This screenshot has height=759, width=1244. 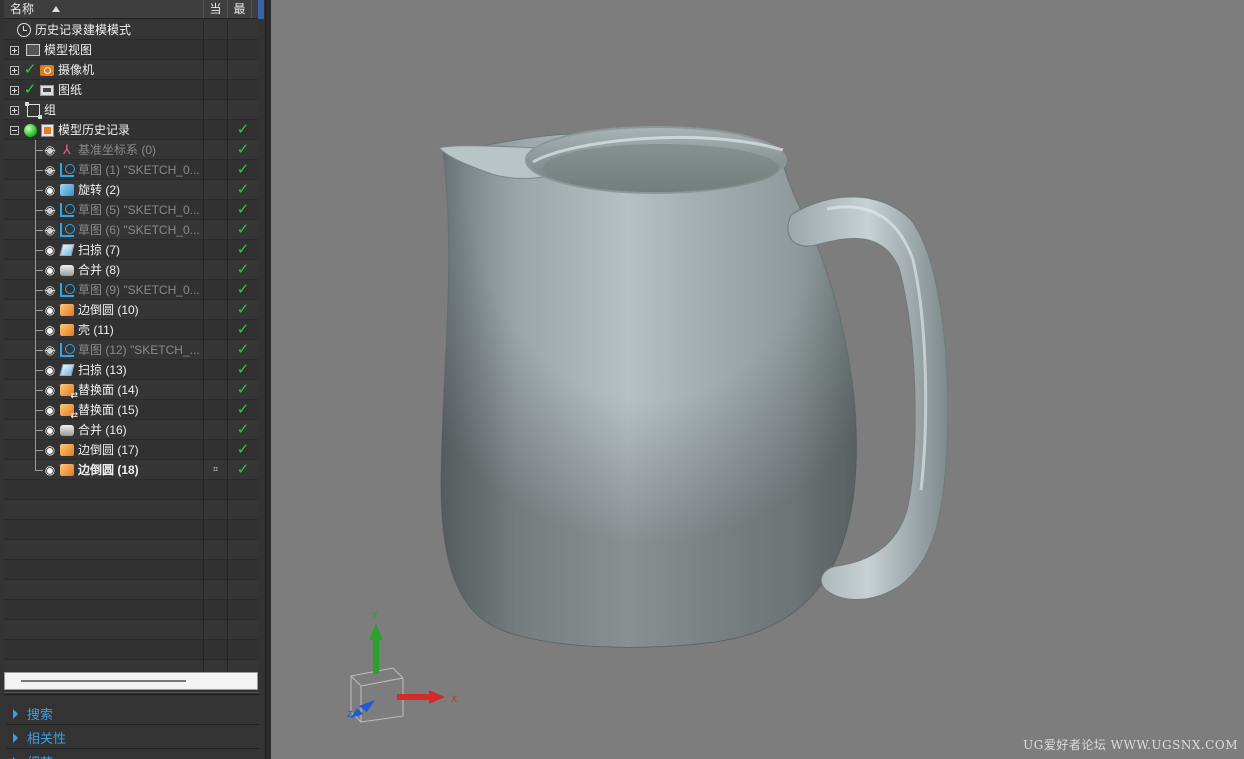 I want to click on node-label: 边倒圆 (10), so click(x=108, y=310).